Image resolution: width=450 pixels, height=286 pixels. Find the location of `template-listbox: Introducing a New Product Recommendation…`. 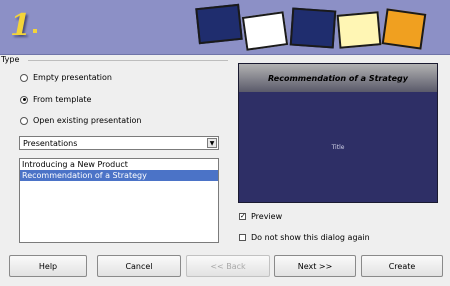

template-listbox: Introducing a New Product Recommendation… is located at coordinates (119, 200).